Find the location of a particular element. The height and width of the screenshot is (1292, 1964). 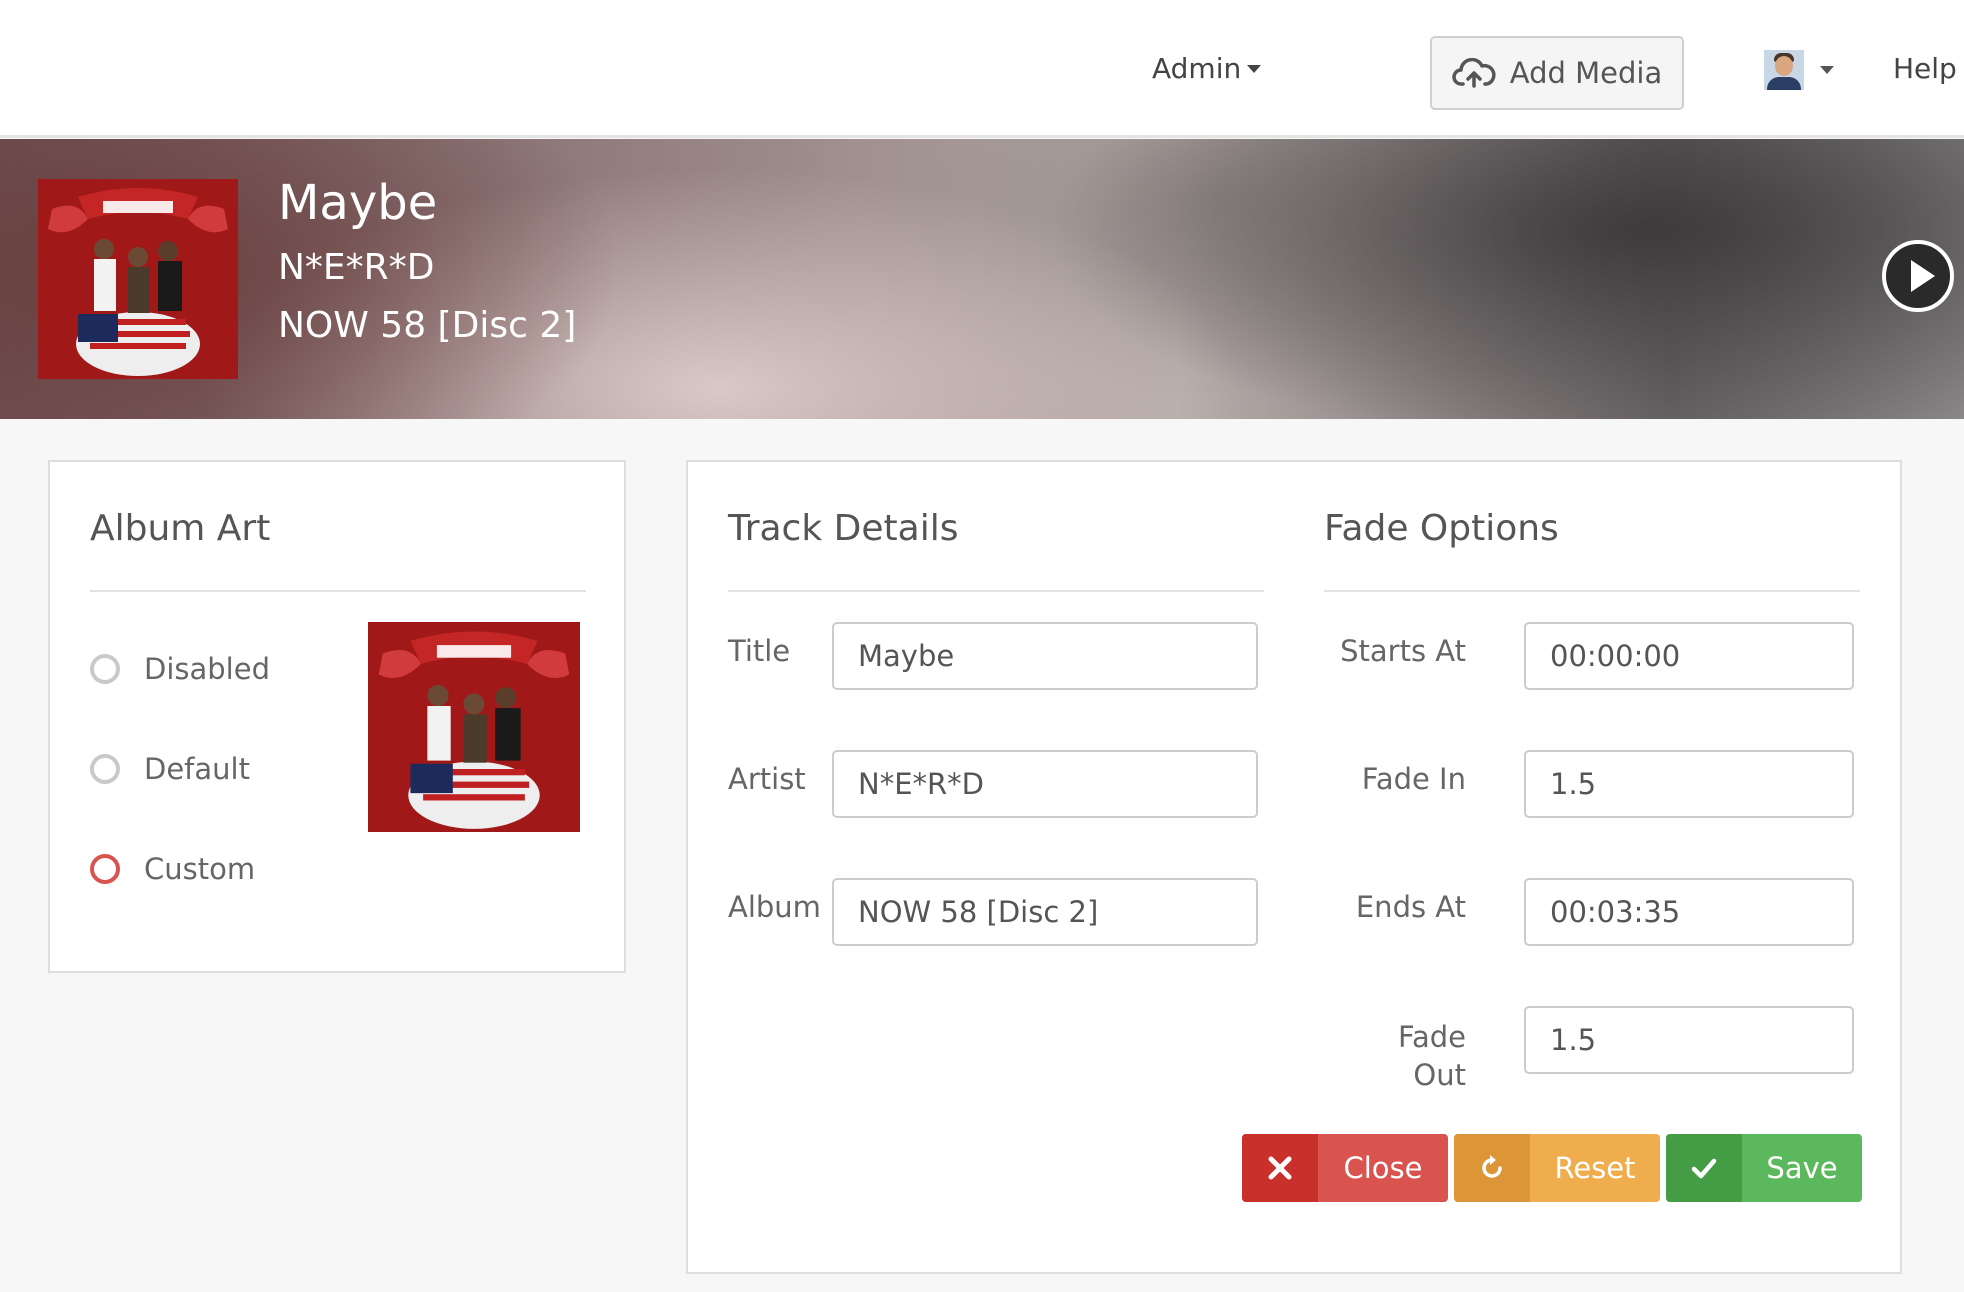

fade-out-input is located at coordinates (1689, 1040).